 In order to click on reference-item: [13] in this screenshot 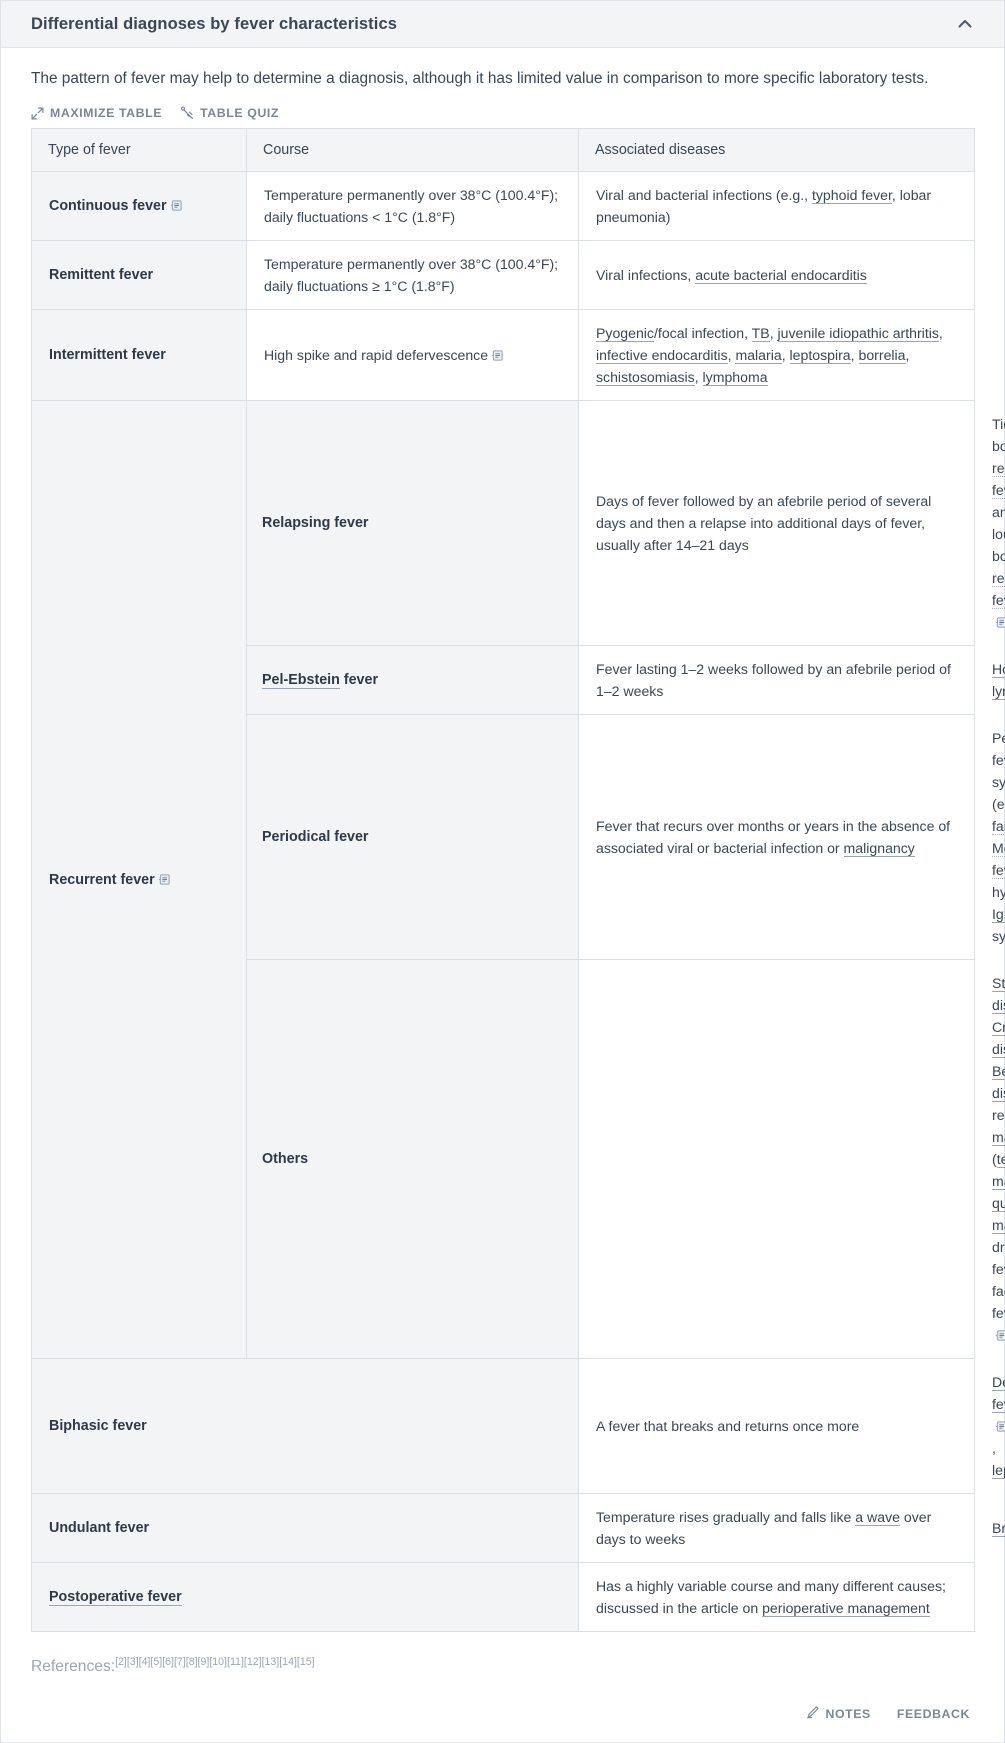, I will do `click(271, 1662)`.